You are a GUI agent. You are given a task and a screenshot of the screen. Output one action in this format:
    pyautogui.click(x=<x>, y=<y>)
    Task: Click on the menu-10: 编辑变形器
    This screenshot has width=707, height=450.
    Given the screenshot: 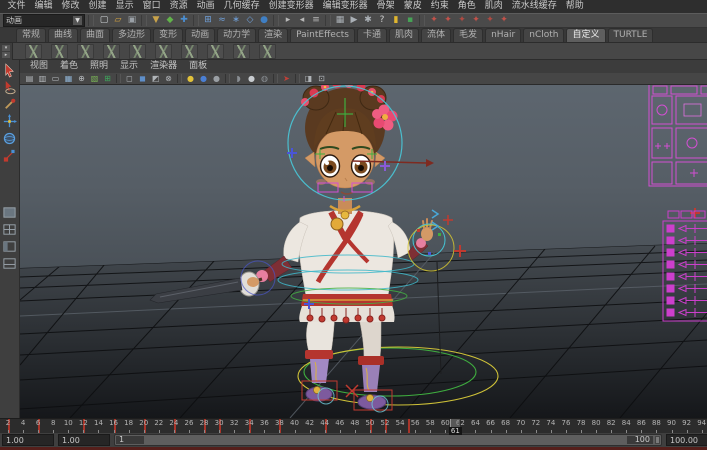 What is the action you would take?
    pyautogui.click(x=345, y=6)
    